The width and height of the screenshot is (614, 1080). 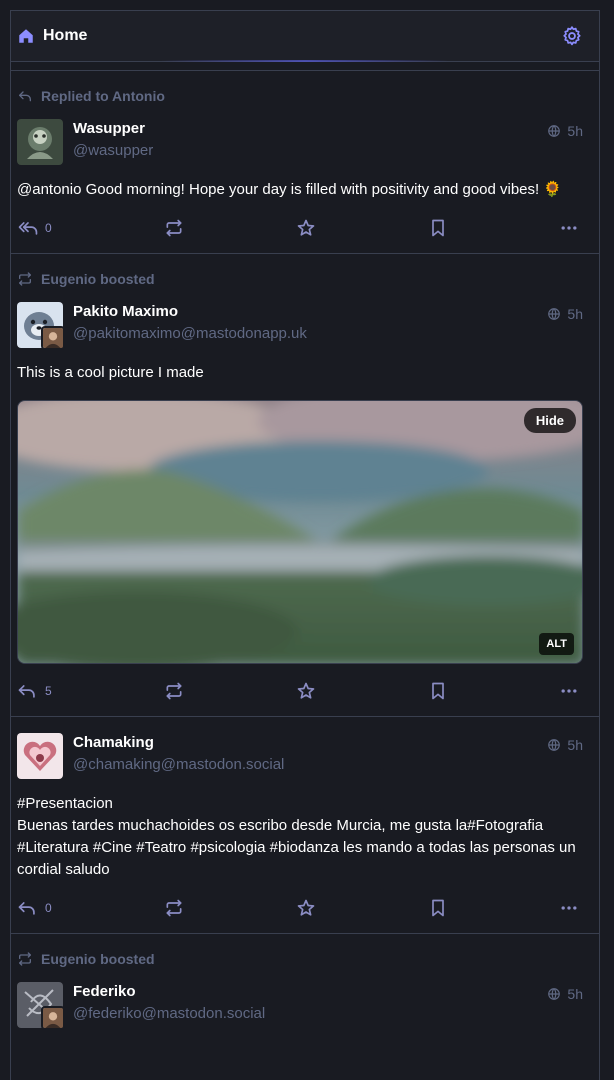 I want to click on content-text: les mando a todas las personas un, so click(x=457, y=847).